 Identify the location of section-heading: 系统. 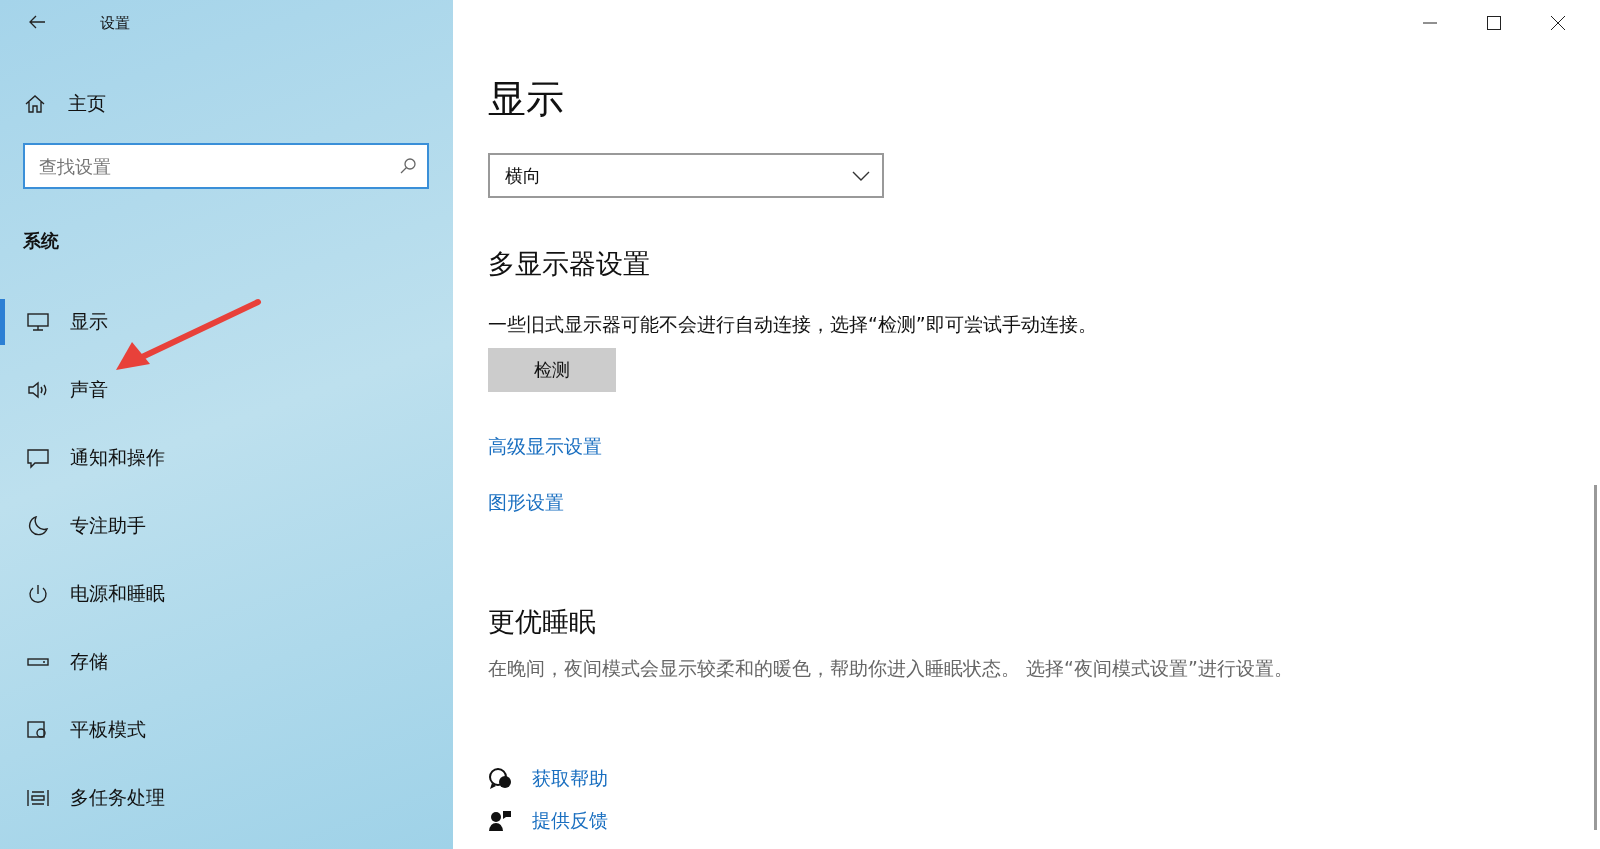
(41, 241).